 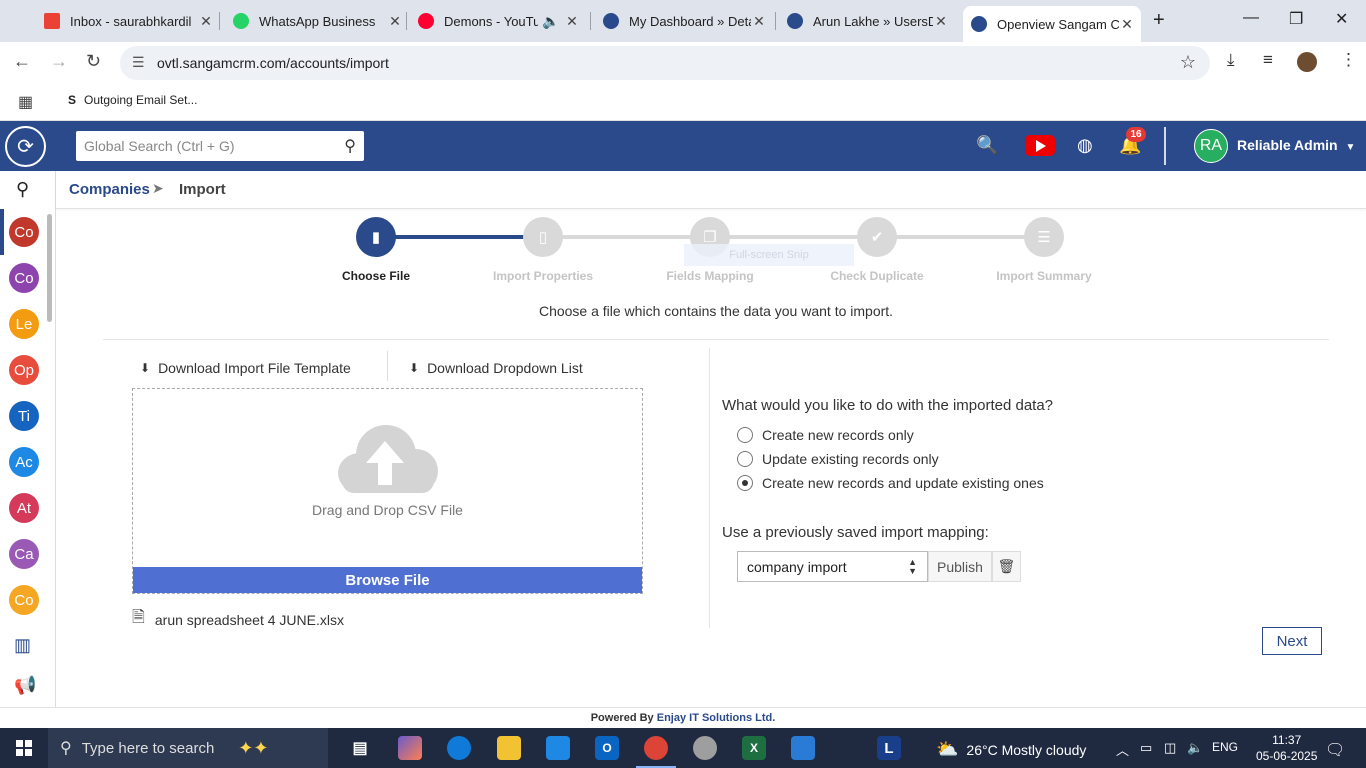 What do you see at coordinates (509, 748) in the screenshot?
I see `file-explorer-icon` at bounding box center [509, 748].